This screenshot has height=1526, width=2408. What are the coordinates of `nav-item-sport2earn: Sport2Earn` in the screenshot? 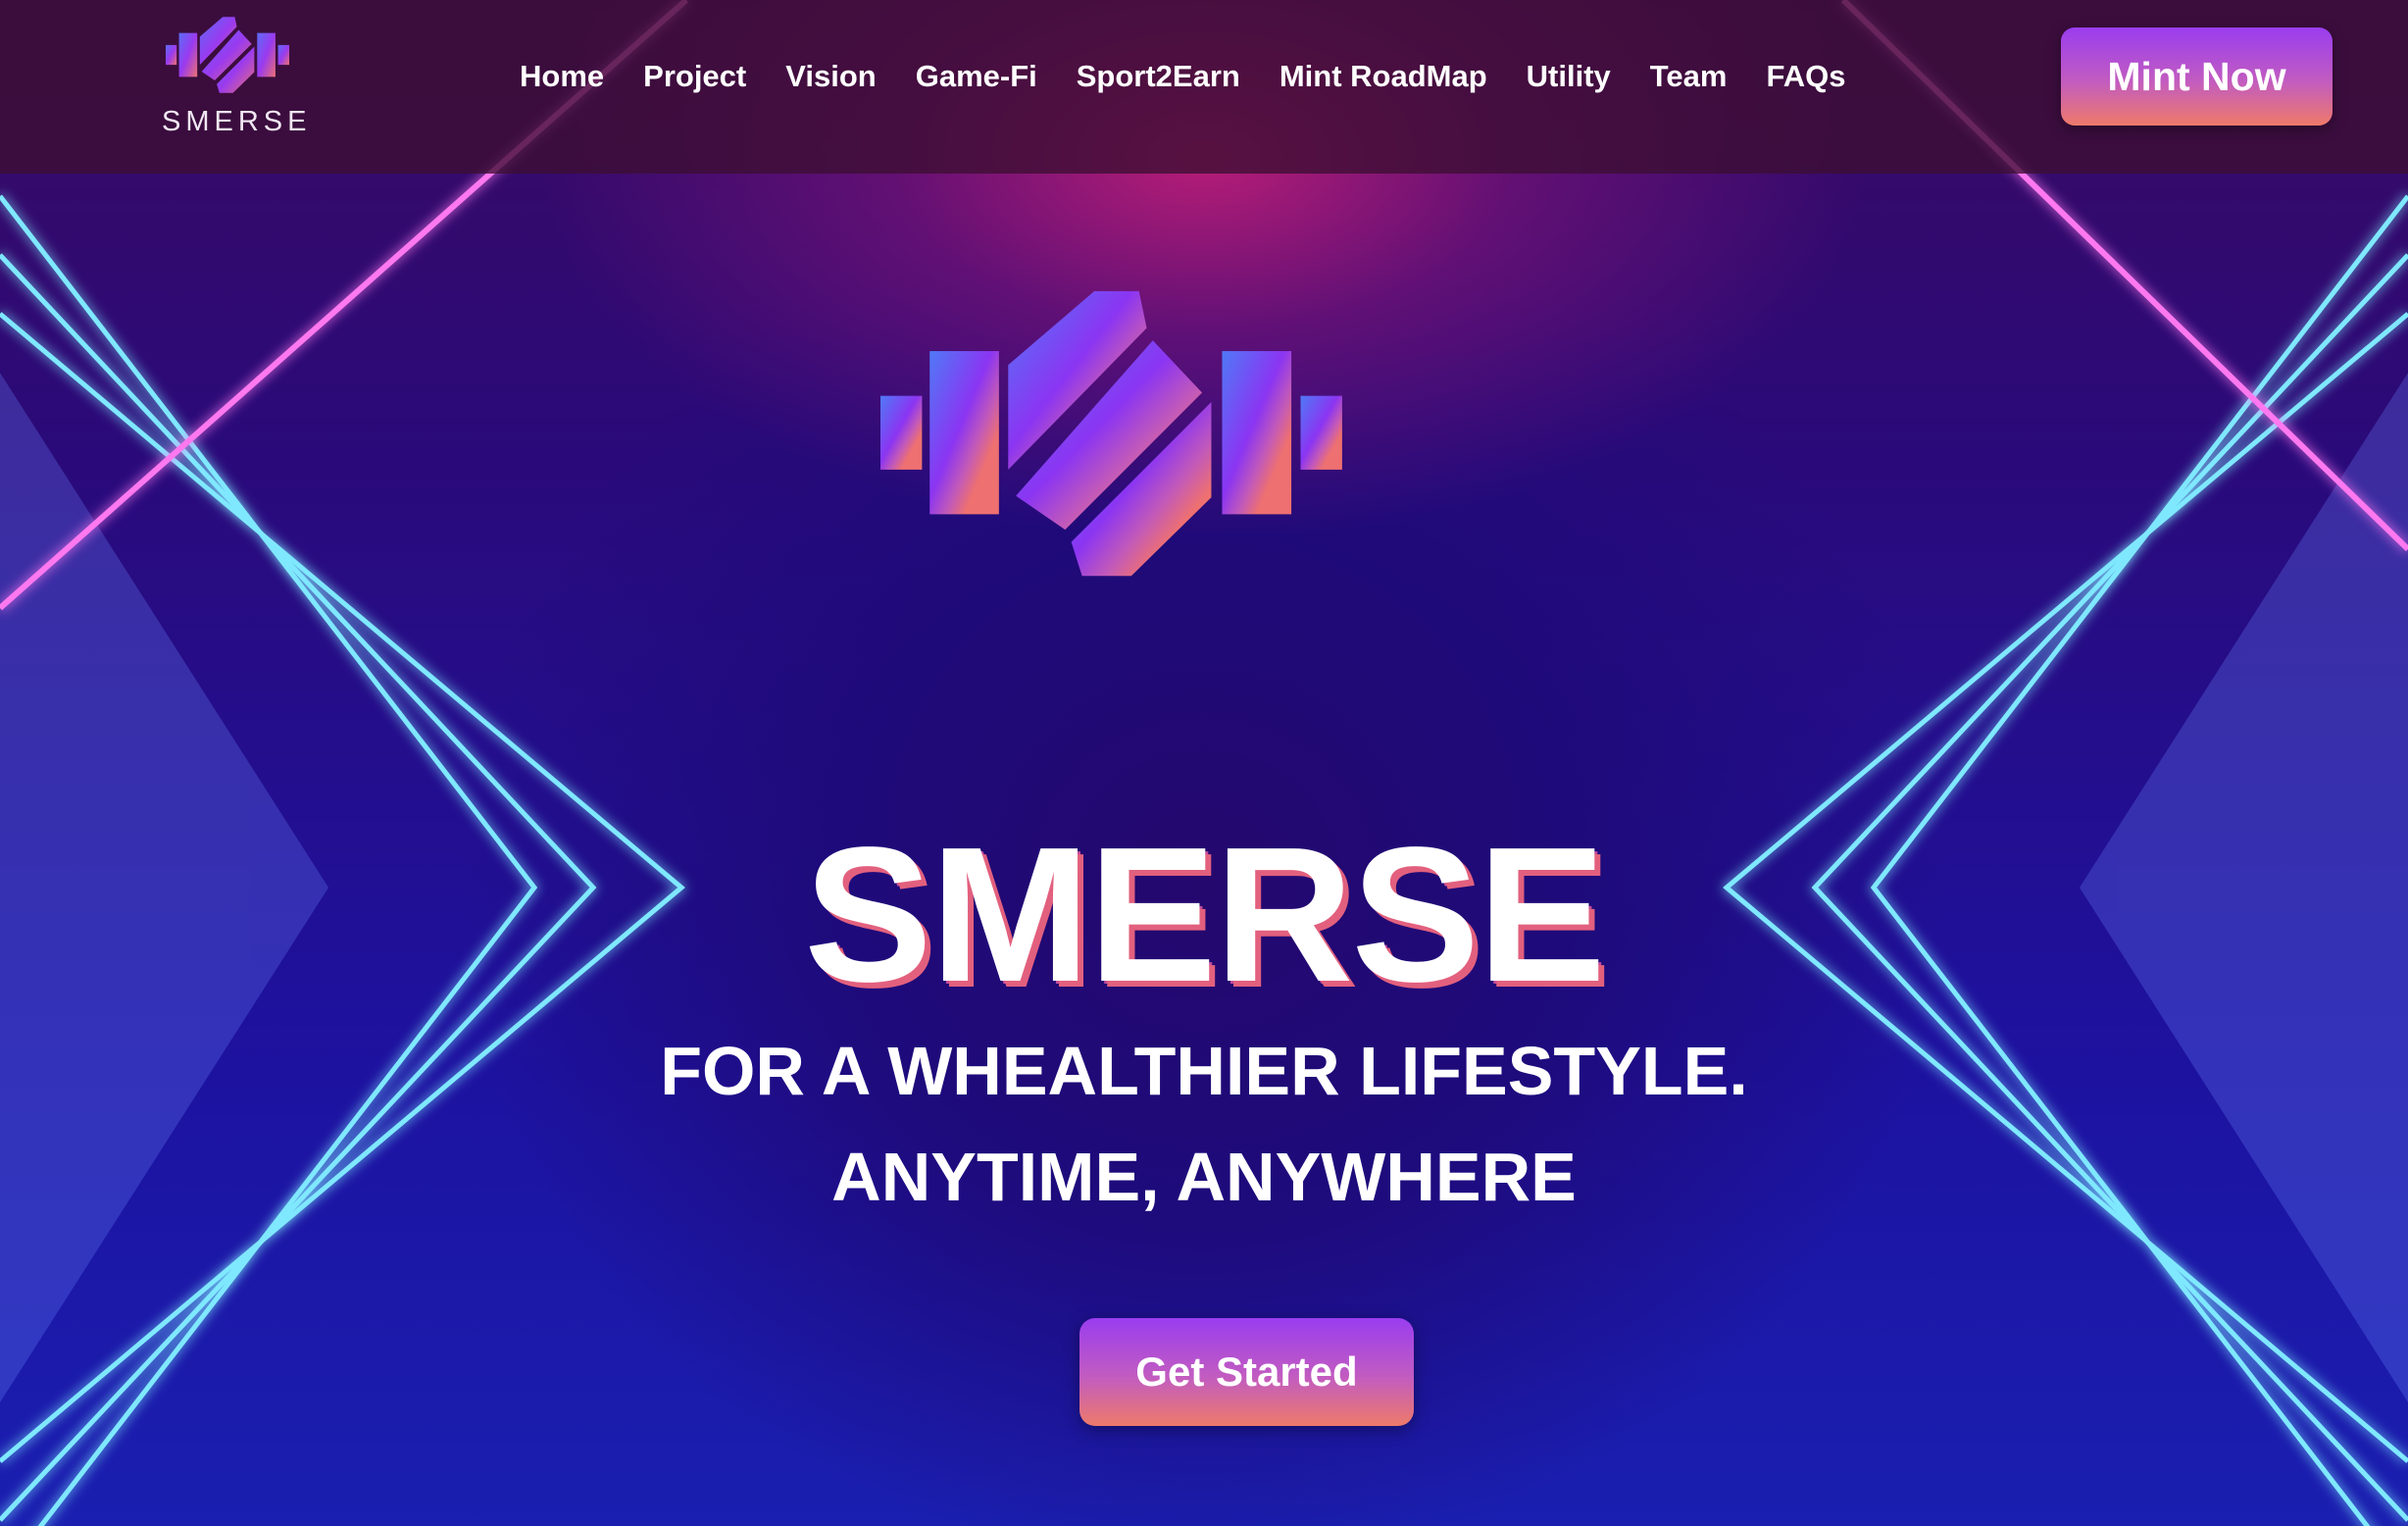 It's located at (1158, 76).